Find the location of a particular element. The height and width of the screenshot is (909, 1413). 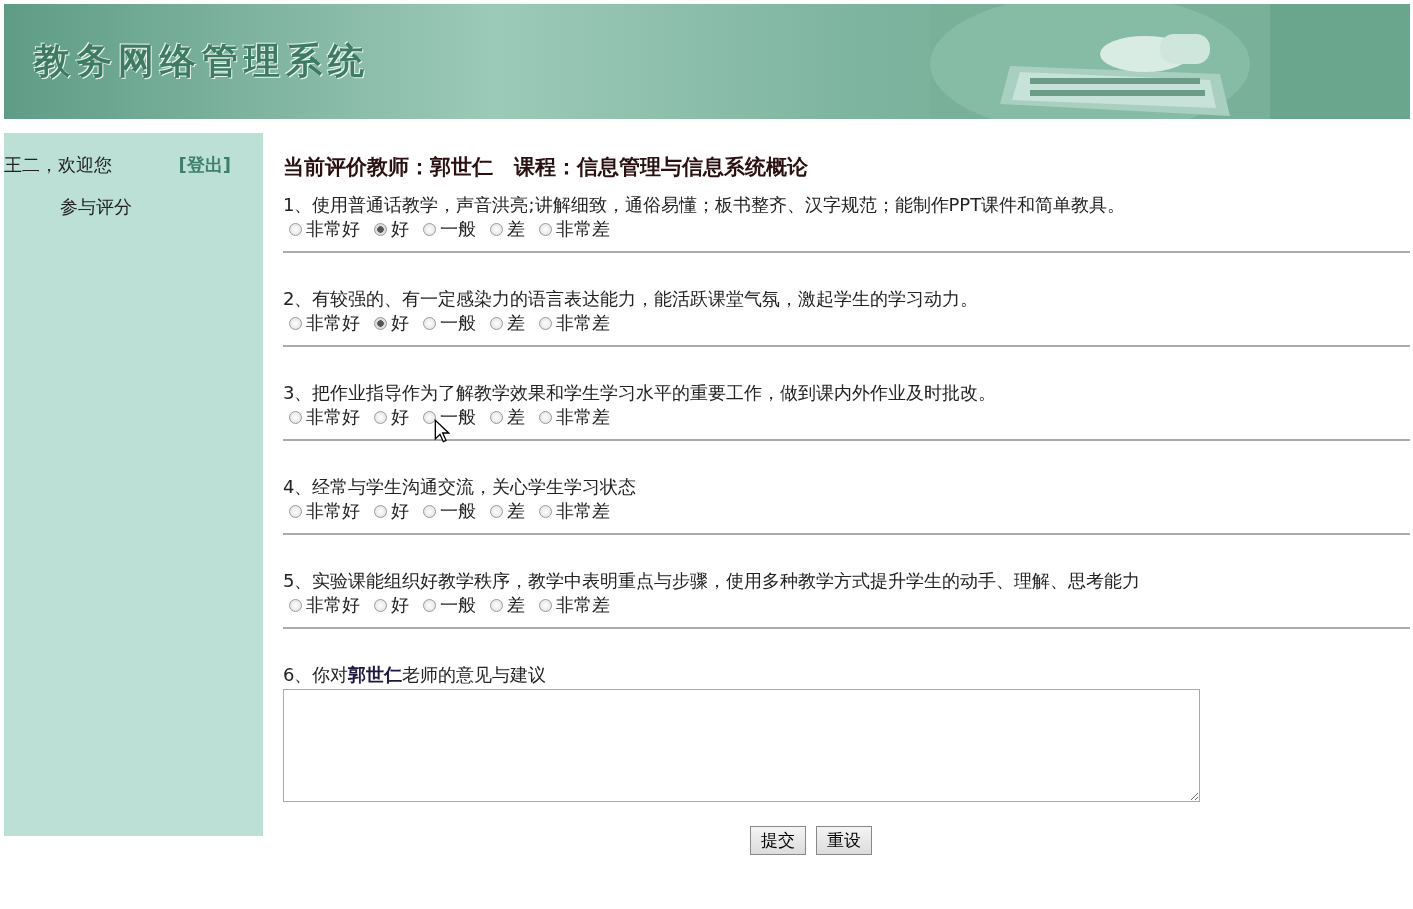

question-text: 5、实验课能组织好教学秩序，教学中表明重点与步骤，使用多种教学方式提升学生的动手、理解、思考能力 is located at coordinates (712, 581).